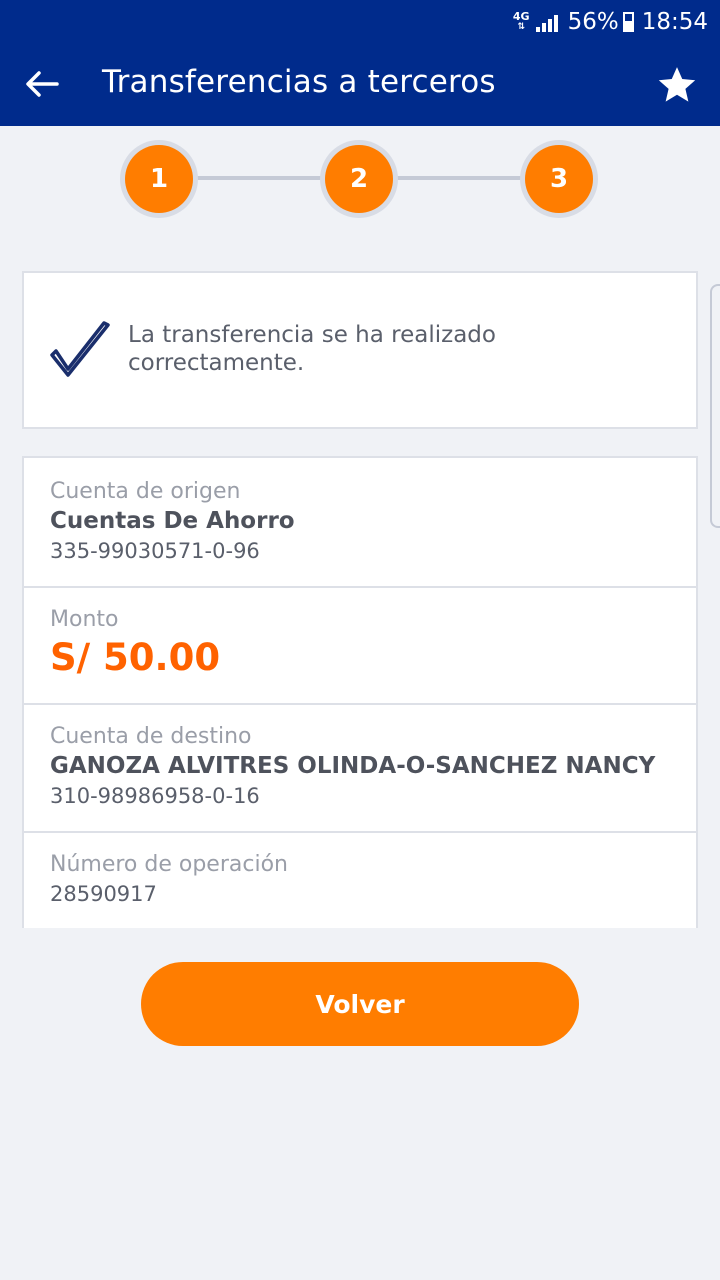 The width and height of the screenshot is (720, 1280). I want to click on amount-row: Monto S/ 50.00, so click(360, 646).